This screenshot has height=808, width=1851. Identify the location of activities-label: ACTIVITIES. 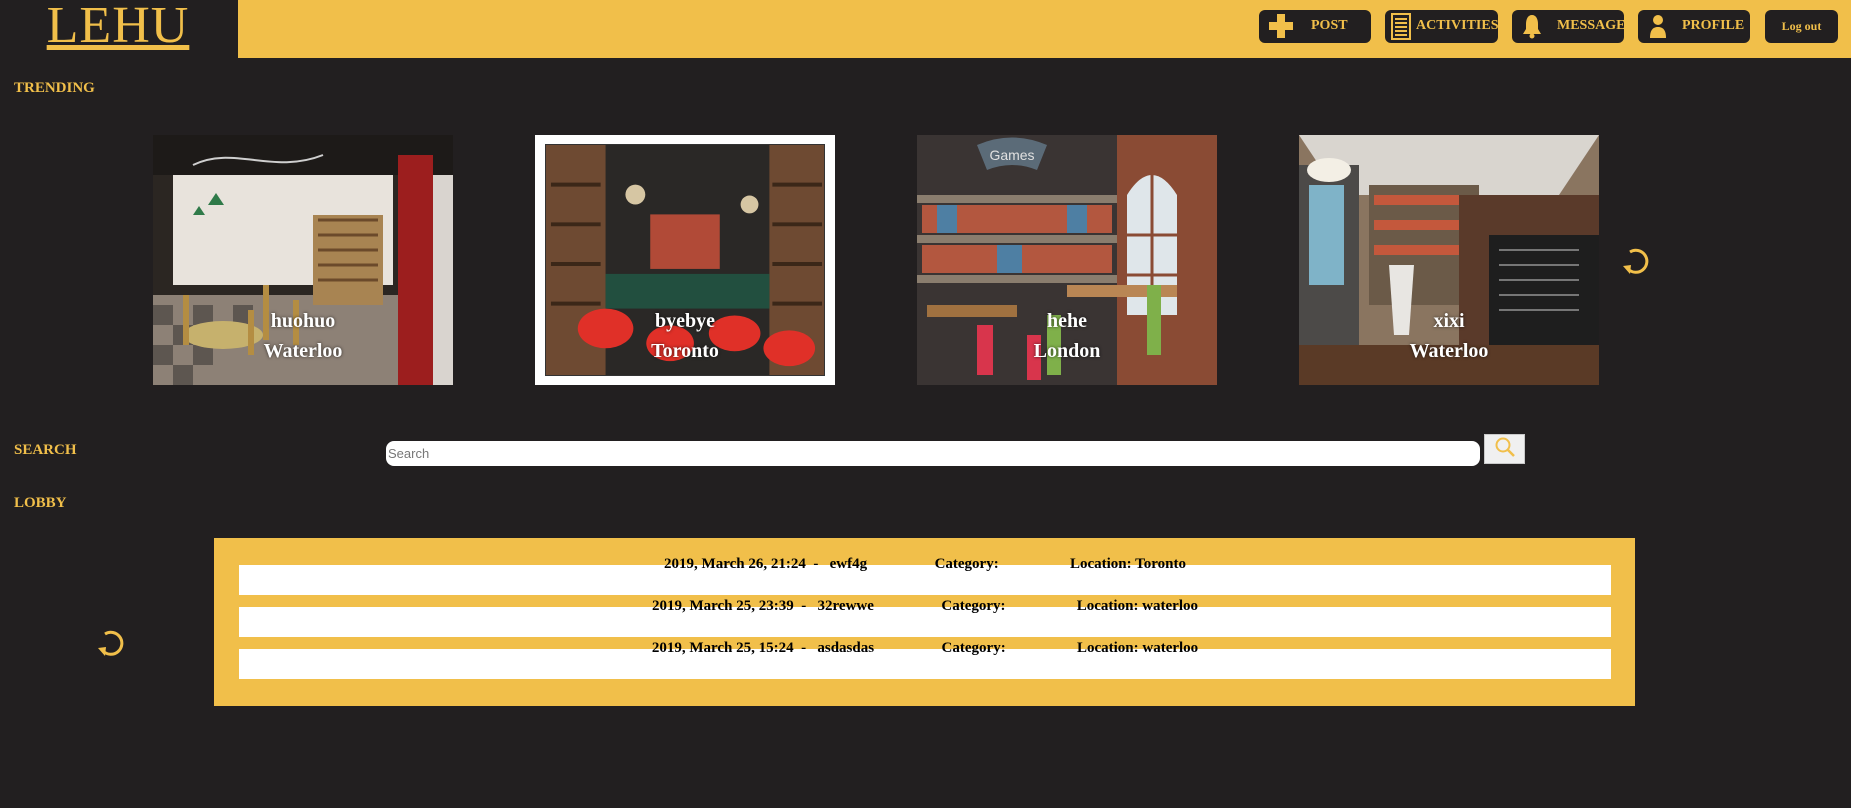
(1457, 25).